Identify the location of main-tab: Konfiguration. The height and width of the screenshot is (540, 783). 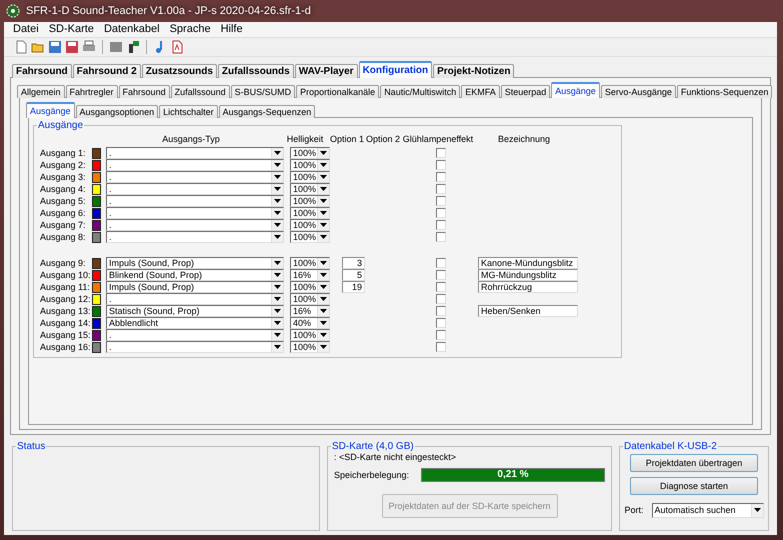
(395, 69).